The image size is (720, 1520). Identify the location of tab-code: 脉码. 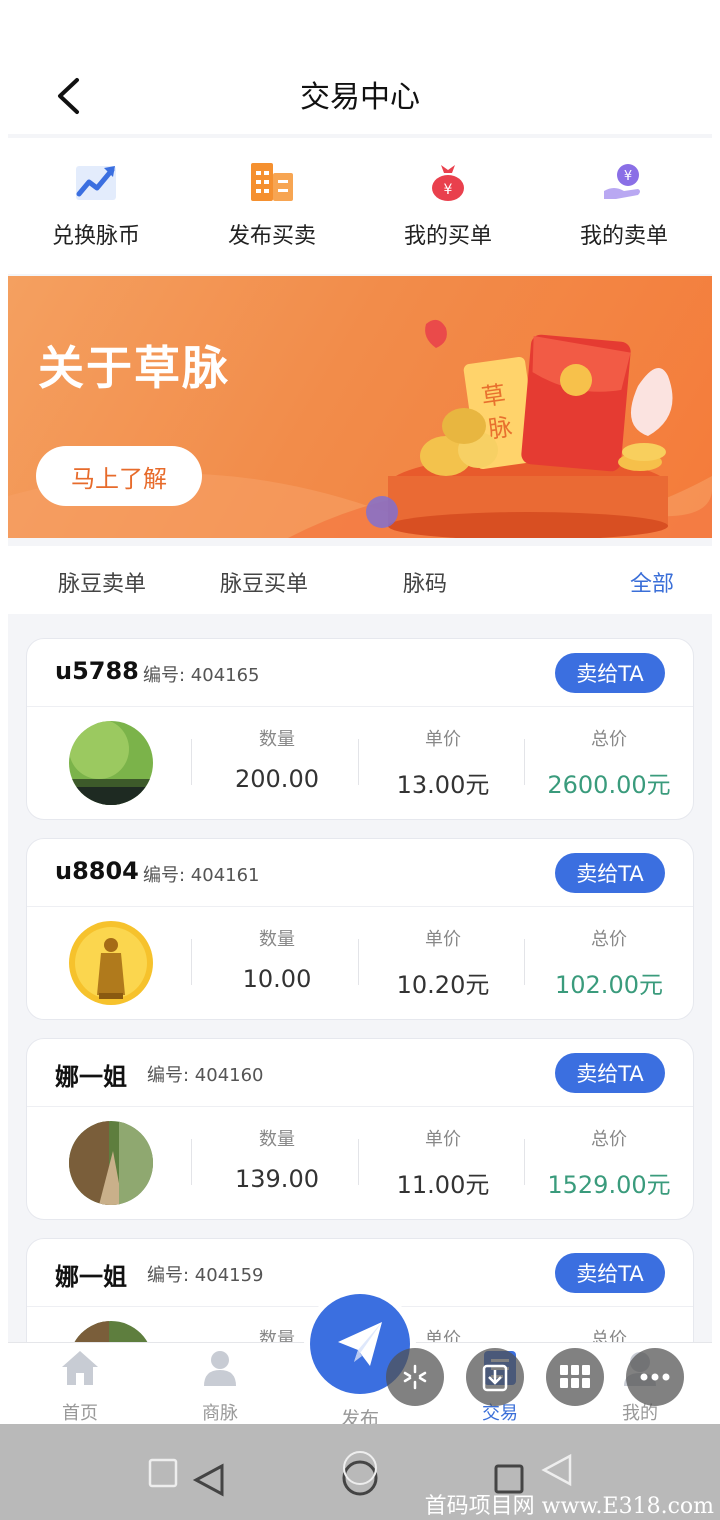
(425, 582).